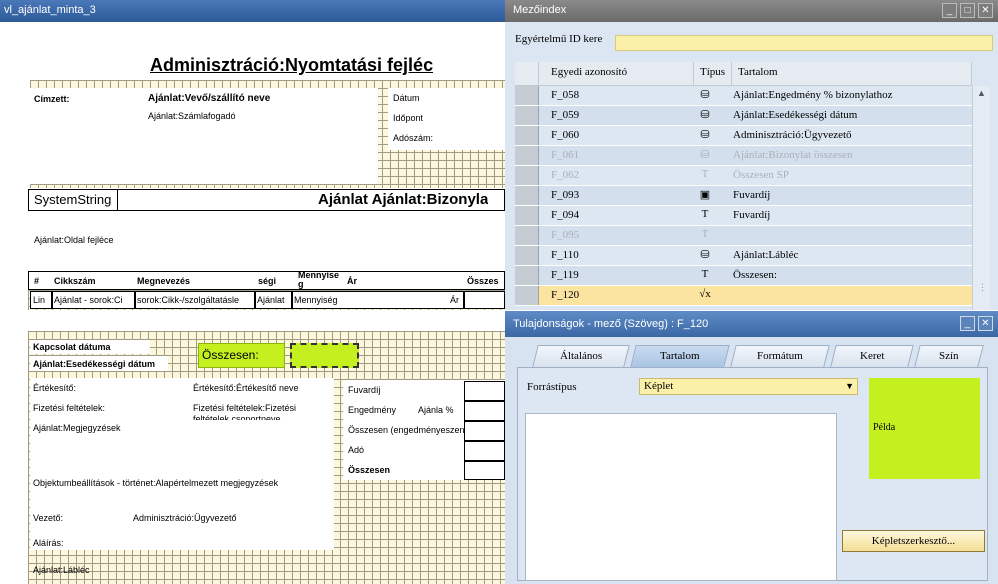 The image size is (998, 584). I want to click on footer-field: Ajánlat:Lábléc, so click(61, 570).